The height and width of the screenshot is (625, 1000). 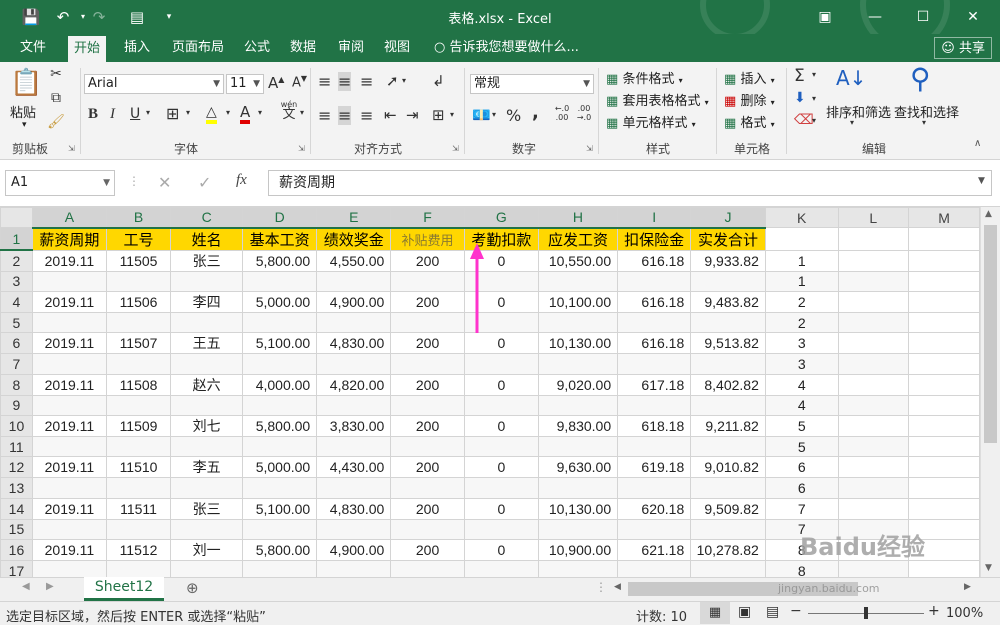 What do you see at coordinates (728, 384) in the screenshot?
I see `cell: 8,402.82` at bounding box center [728, 384].